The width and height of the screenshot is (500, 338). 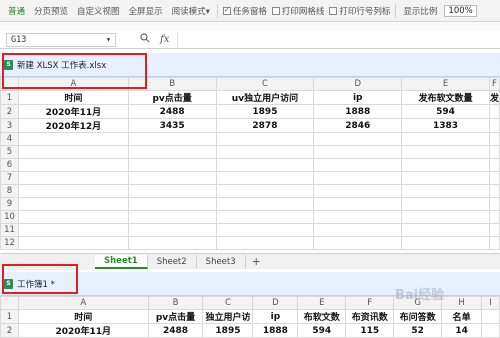 I want to click on row-header: 8, so click(x=9, y=191).